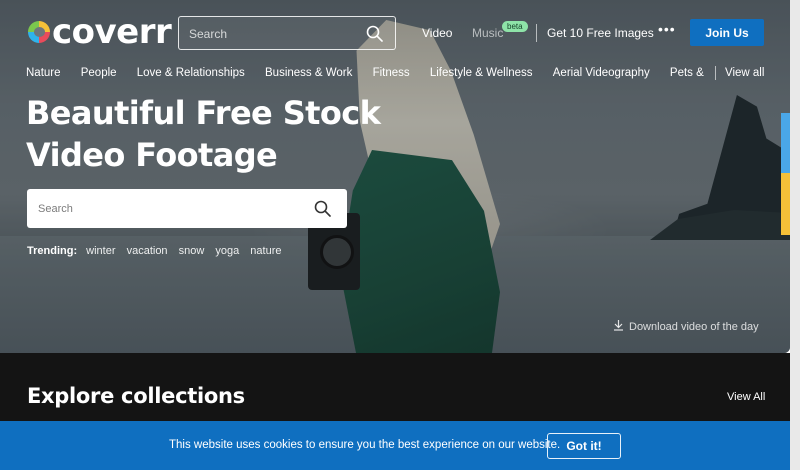 This screenshot has width=800, height=470. I want to click on coverr-logo: coverr, so click(100, 32).